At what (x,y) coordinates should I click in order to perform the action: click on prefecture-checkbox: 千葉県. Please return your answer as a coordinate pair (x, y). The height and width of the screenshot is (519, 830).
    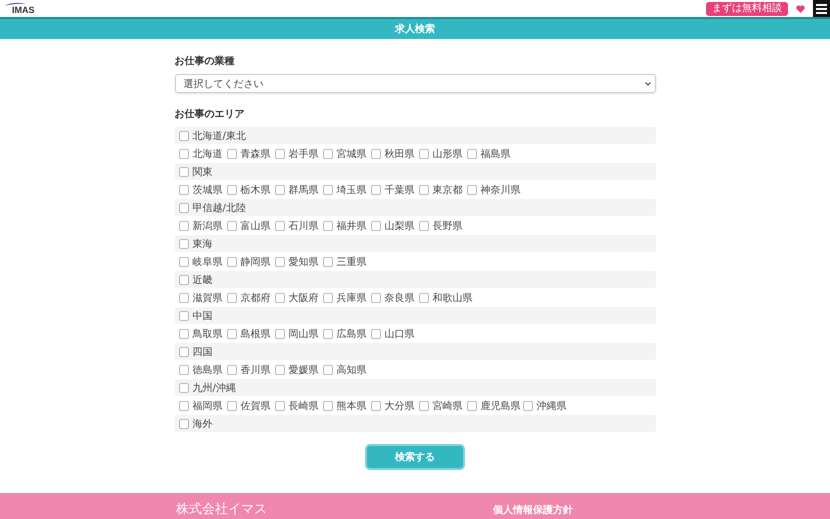
    Looking at the image, I should click on (394, 189).